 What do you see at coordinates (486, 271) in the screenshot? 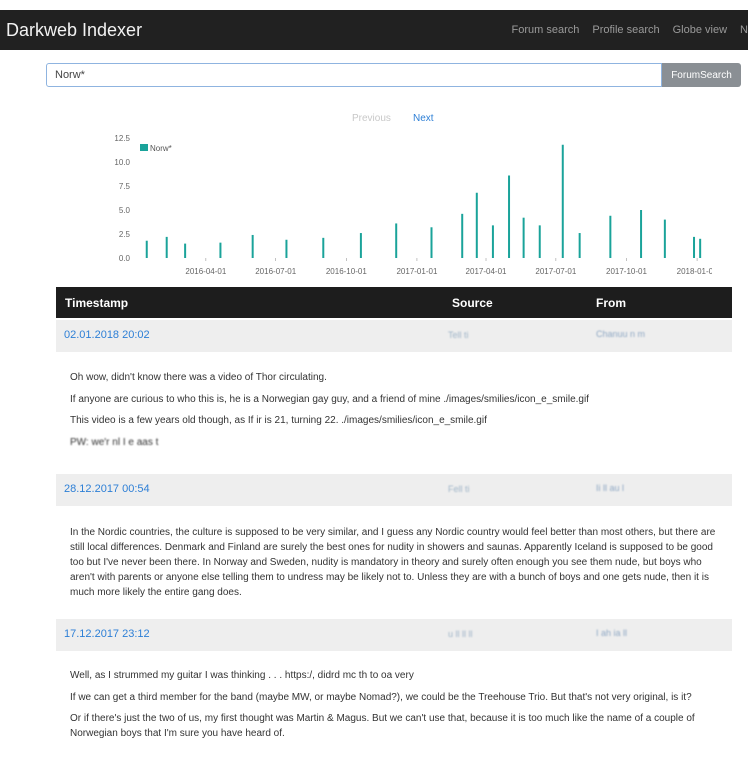
I see `x-tick-label: 2017-04-01` at bounding box center [486, 271].